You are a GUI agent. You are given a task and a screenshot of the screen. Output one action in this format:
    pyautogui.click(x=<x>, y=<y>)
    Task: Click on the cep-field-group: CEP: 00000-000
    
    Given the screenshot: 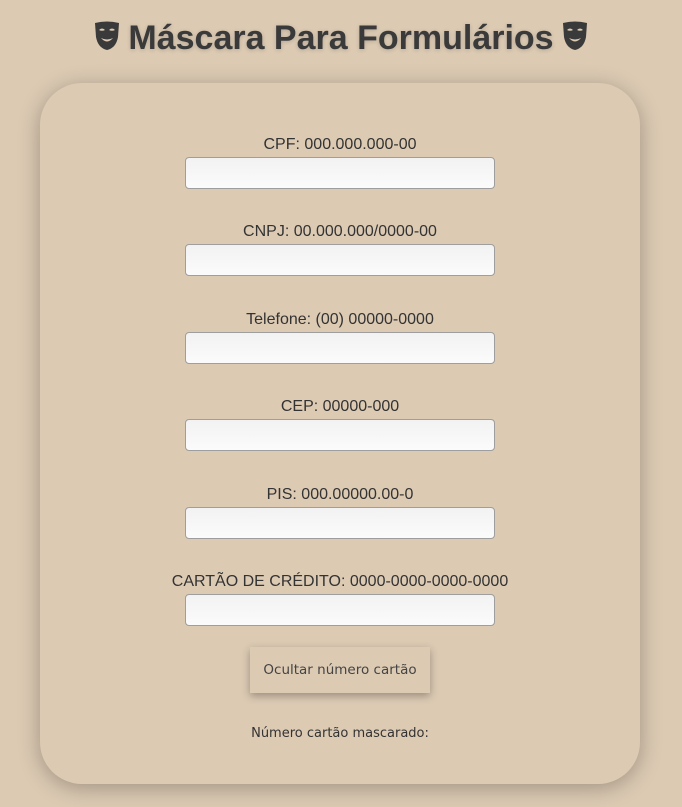 What is the action you would take?
    pyautogui.click(x=340, y=424)
    